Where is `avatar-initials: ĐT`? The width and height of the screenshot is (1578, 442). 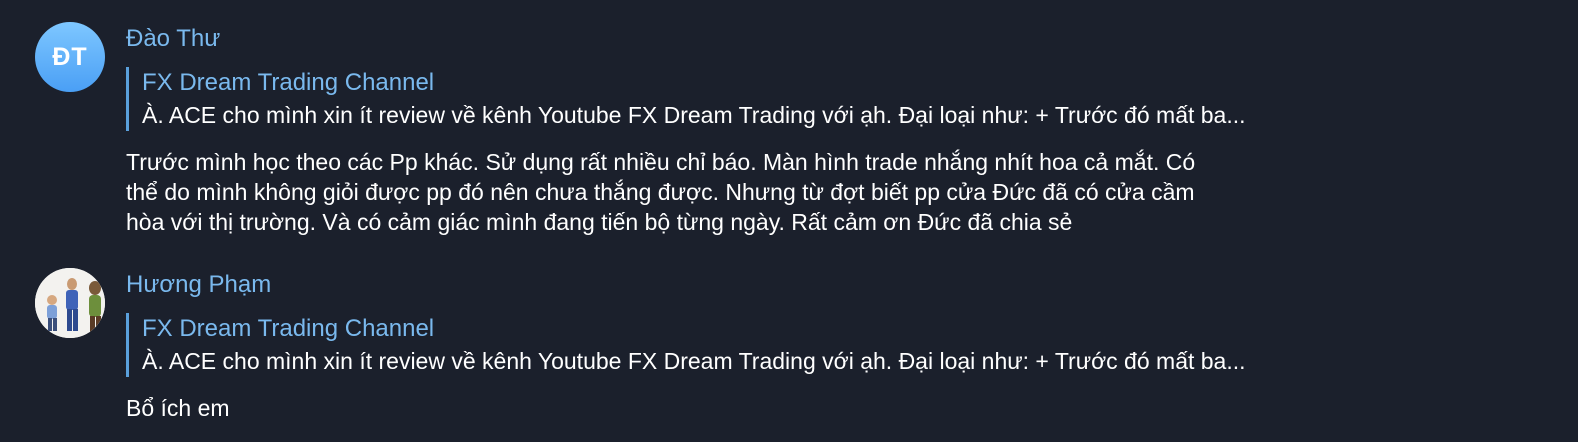 avatar-initials: ĐT is located at coordinates (70, 56).